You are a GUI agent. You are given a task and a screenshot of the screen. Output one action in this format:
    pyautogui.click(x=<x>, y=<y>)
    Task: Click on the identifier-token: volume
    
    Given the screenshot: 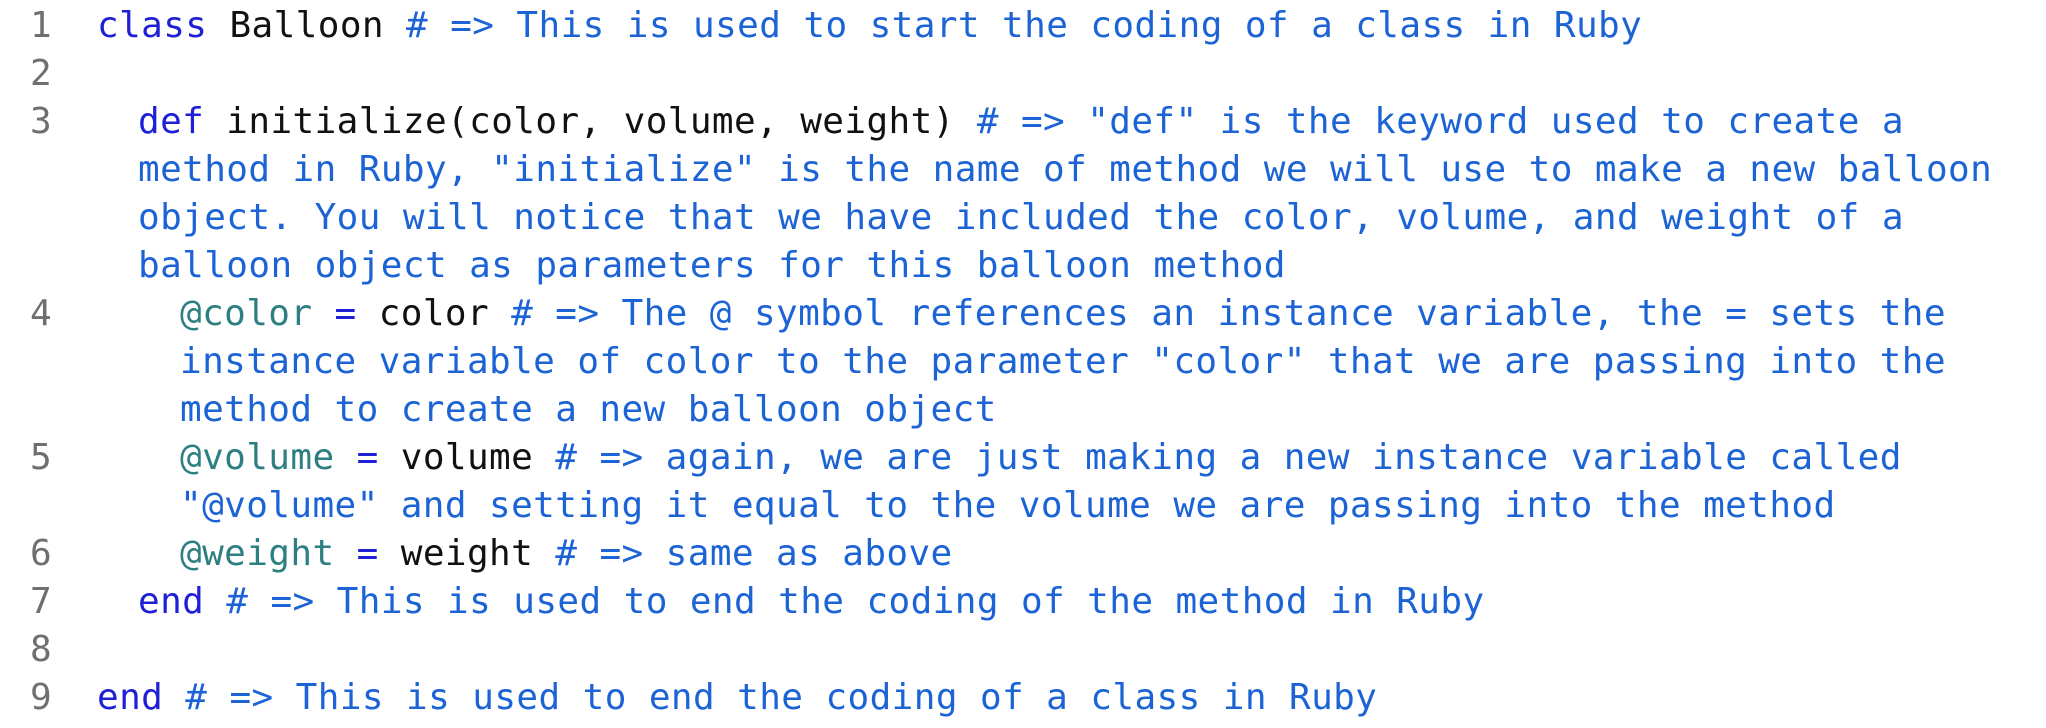 What is the action you would take?
    pyautogui.click(x=478, y=457)
    